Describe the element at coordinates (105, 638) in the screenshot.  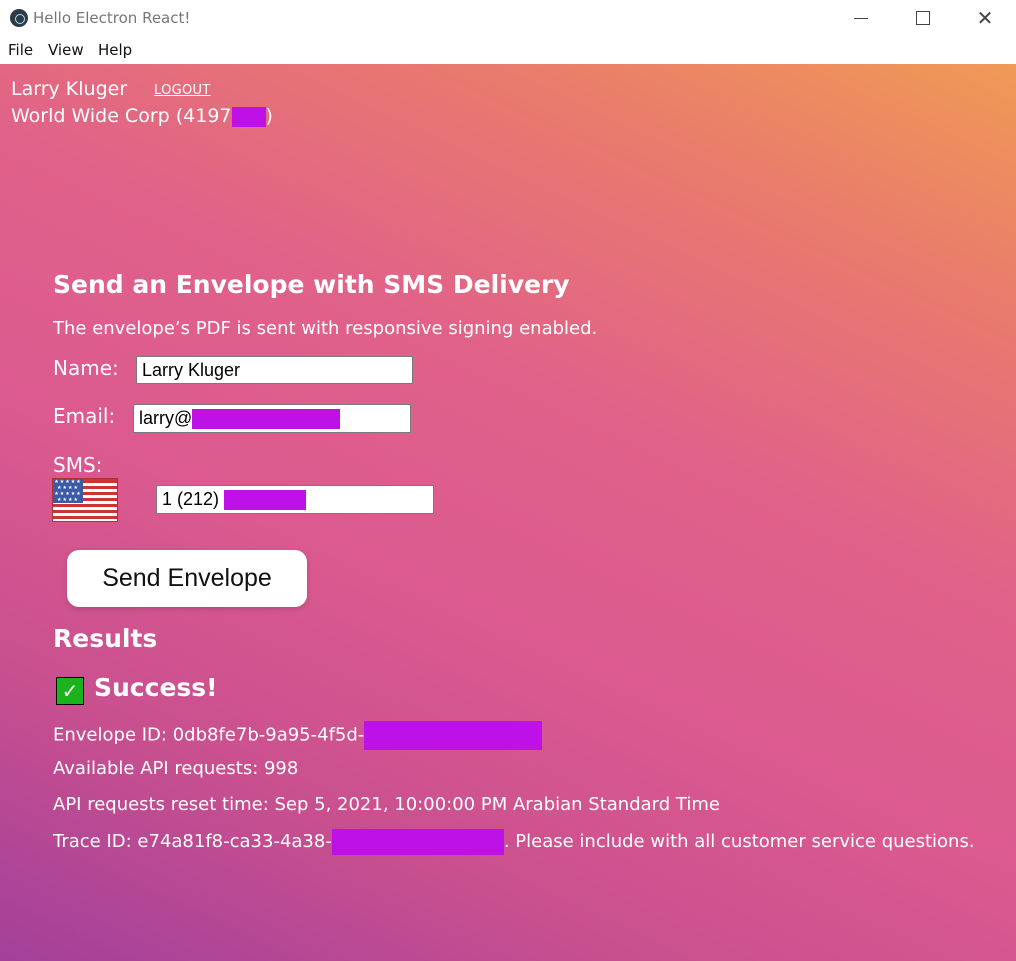
I see `results-heading: Results` at that location.